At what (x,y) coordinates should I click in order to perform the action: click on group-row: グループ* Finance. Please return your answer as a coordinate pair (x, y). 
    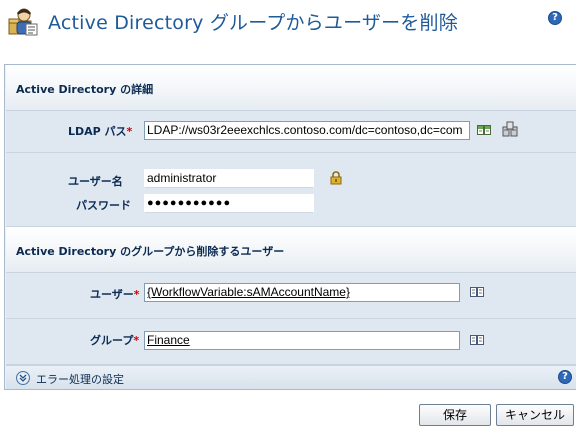
    Looking at the image, I should click on (291, 342).